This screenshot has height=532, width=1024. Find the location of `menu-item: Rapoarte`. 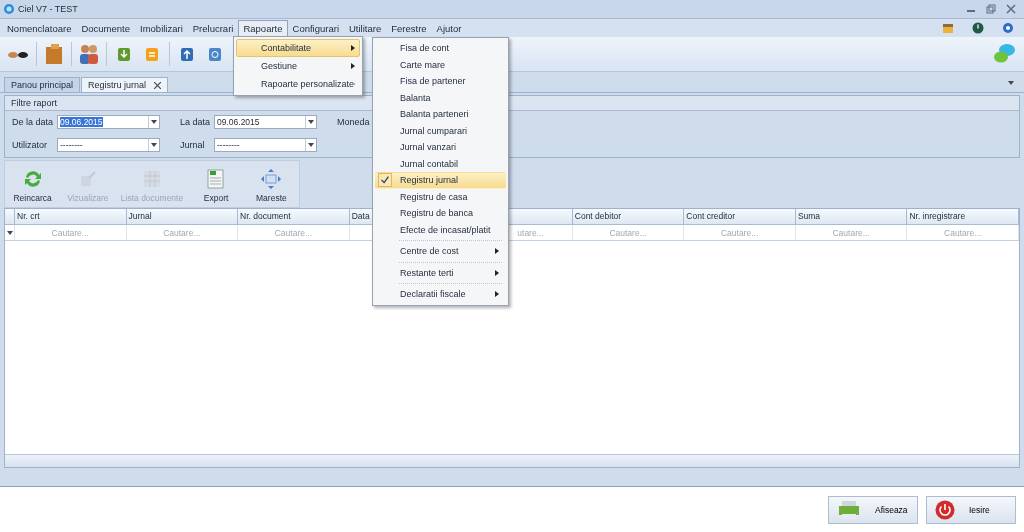

menu-item: Rapoarte is located at coordinates (263, 28).